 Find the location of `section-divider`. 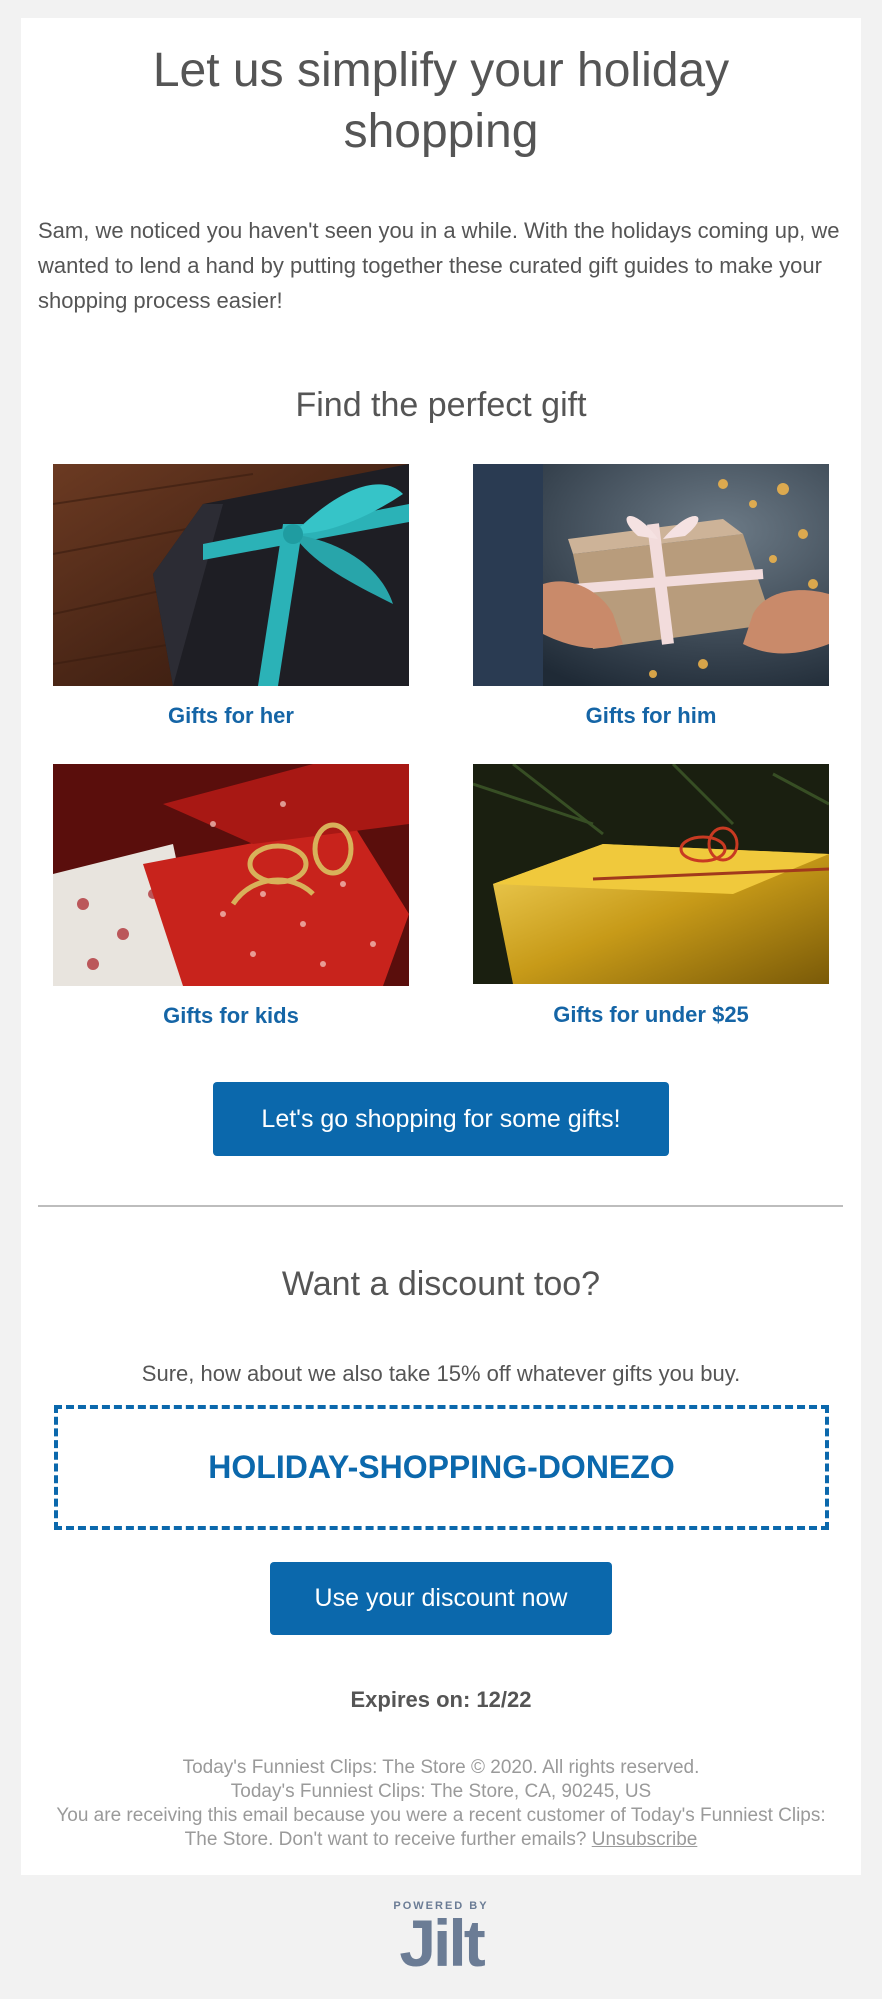

section-divider is located at coordinates (440, 1206).